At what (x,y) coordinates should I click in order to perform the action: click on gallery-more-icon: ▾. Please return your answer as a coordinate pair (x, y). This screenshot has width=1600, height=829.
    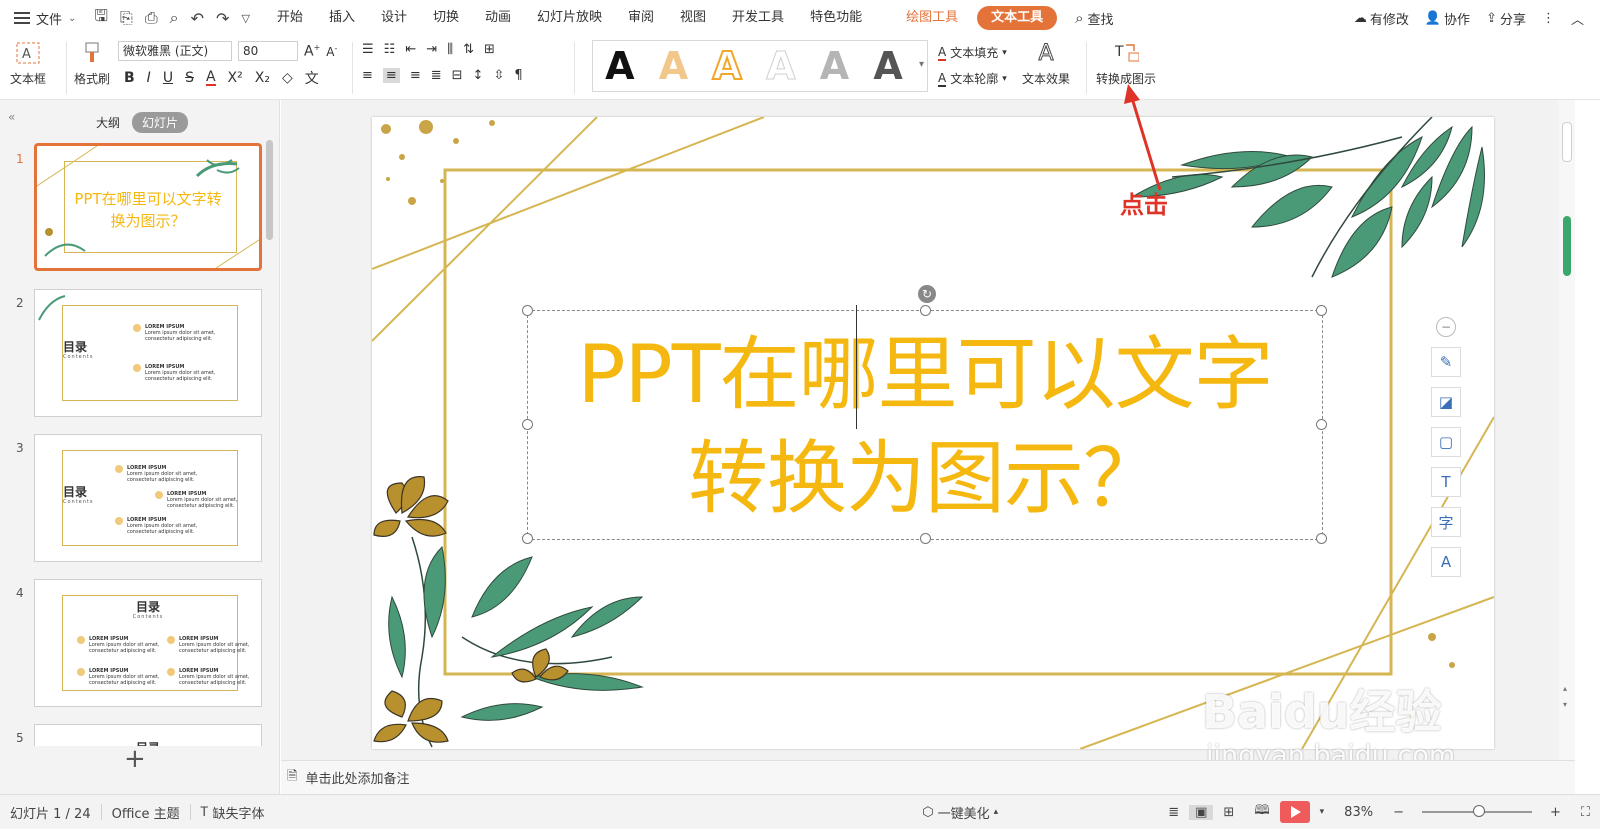
    Looking at the image, I should click on (921, 64).